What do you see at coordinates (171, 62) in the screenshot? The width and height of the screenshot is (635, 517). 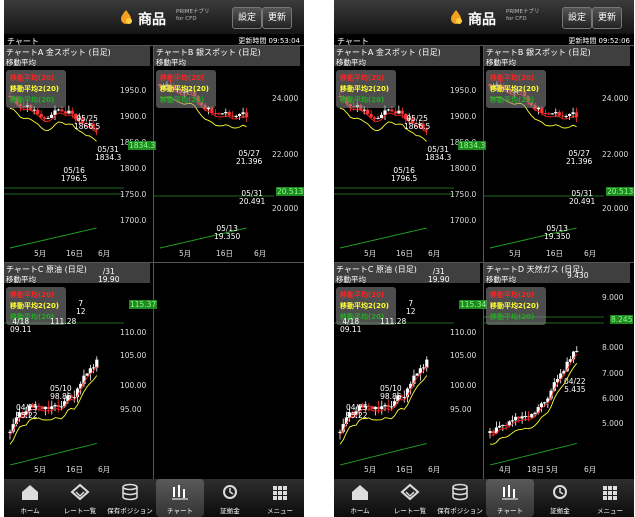 I see `indicator-name: 移動平均` at bounding box center [171, 62].